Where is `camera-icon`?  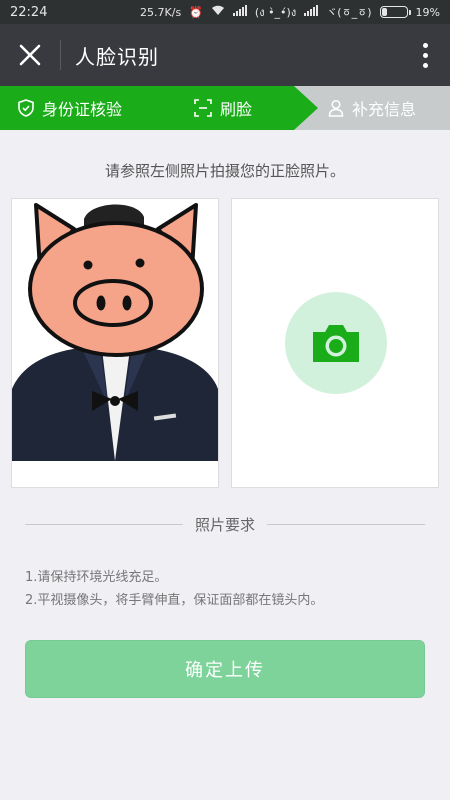 camera-icon is located at coordinates (336, 343).